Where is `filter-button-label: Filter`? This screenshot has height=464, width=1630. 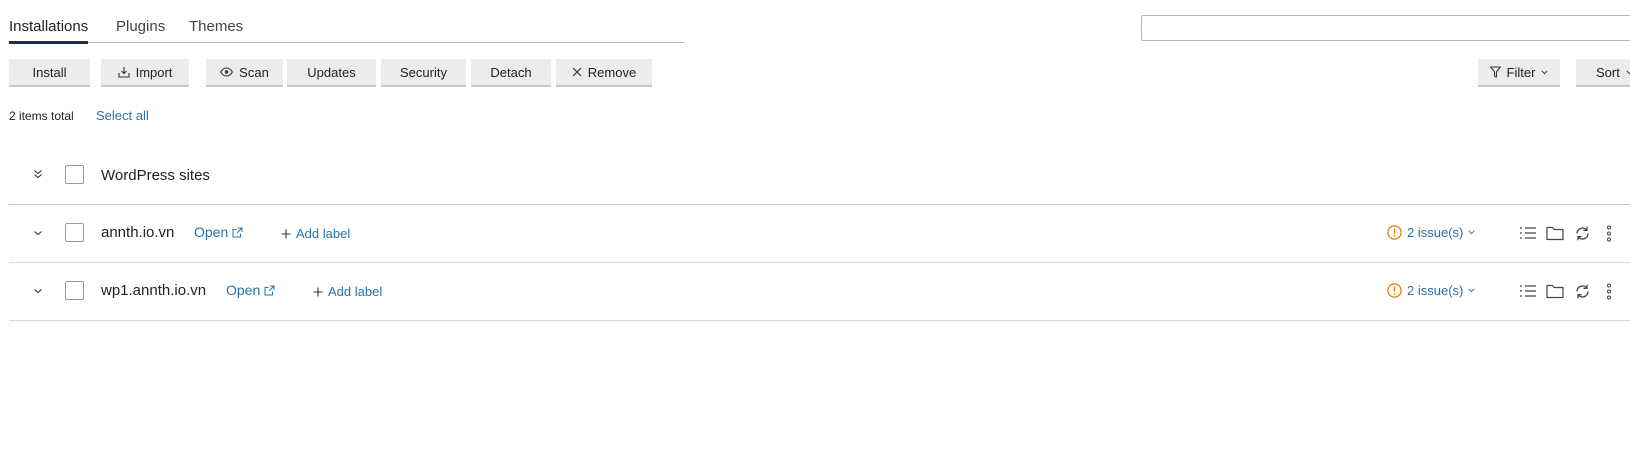
filter-button-label: Filter is located at coordinates (1521, 72).